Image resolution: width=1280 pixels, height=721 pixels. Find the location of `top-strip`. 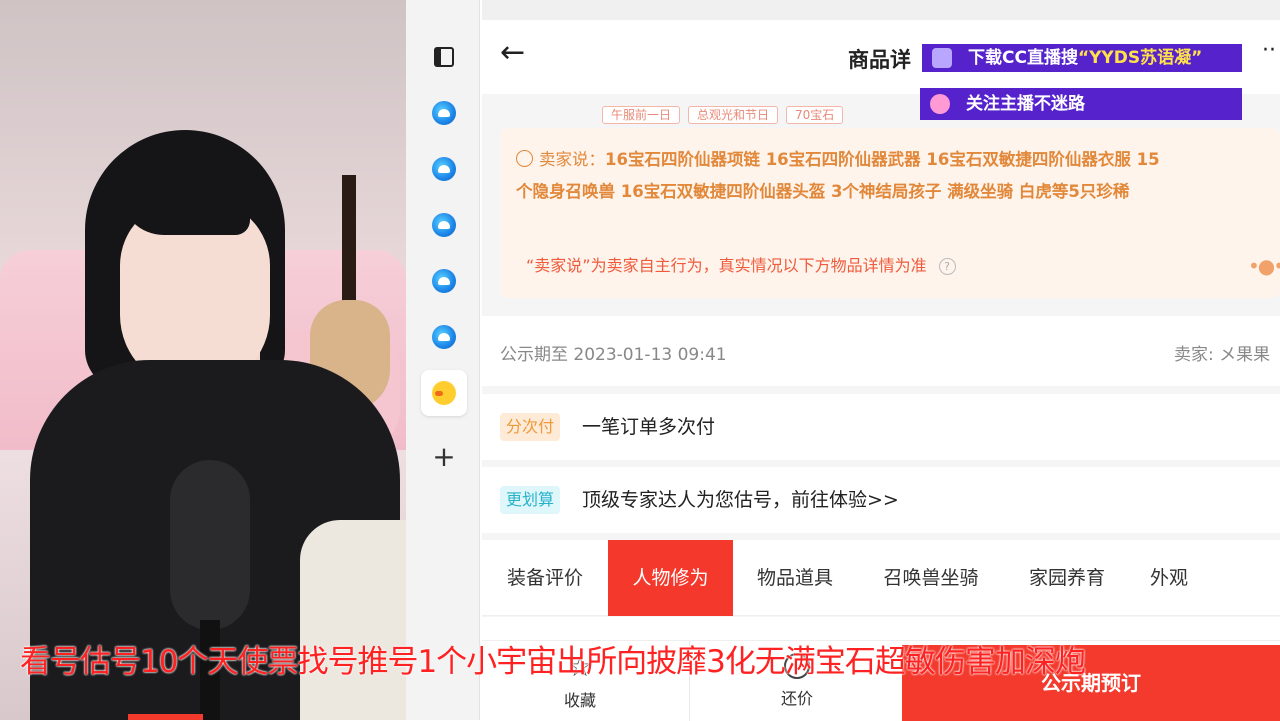

top-strip is located at coordinates (881, 10).